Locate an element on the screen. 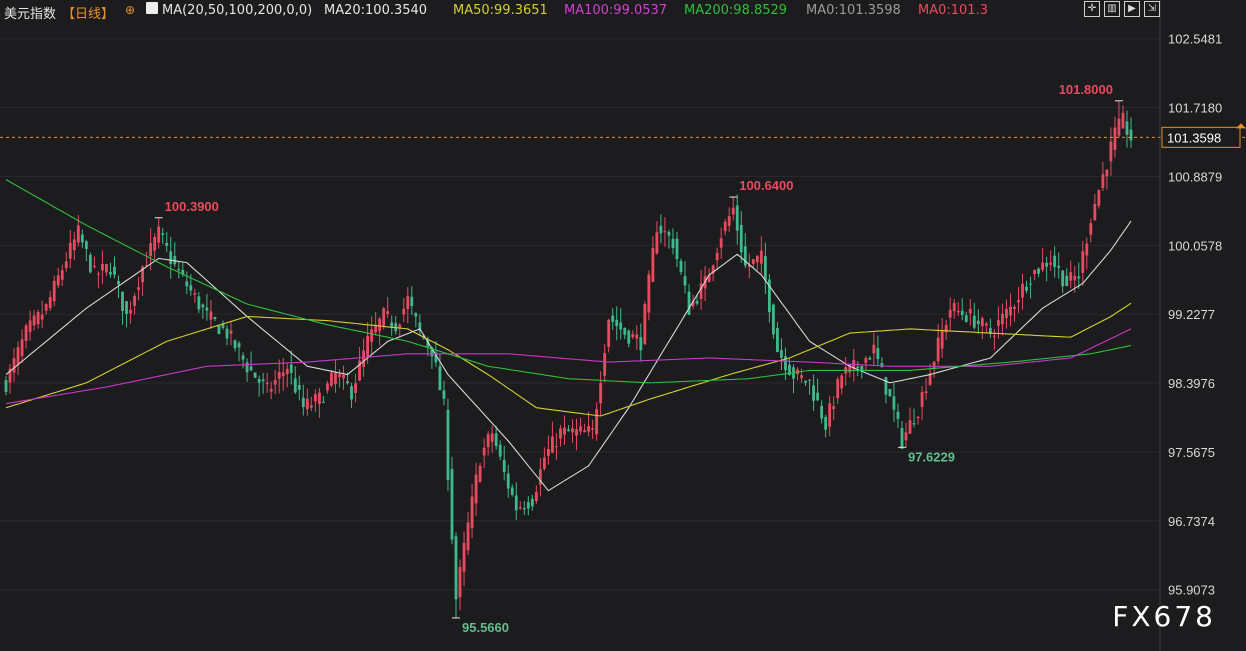 The width and height of the screenshot is (1246, 651). indicator-label: MA(20,50,100,200,0,0) is located at coordinates (237, 10).